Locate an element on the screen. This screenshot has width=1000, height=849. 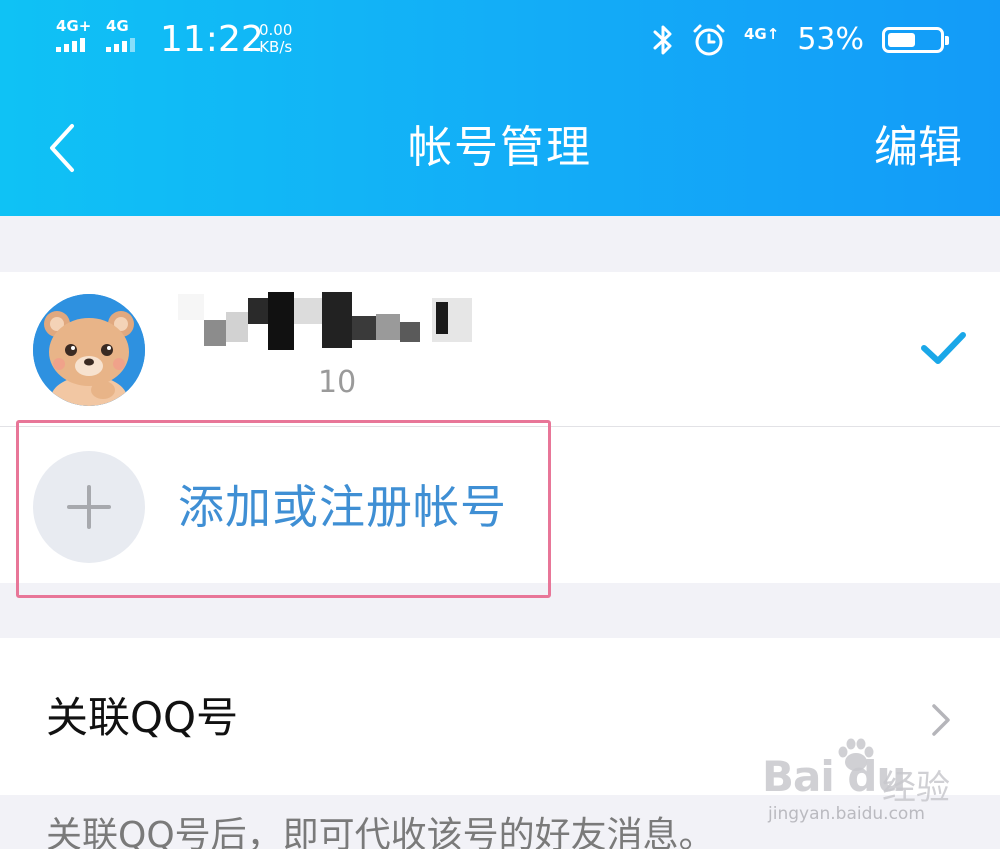
status-bar: 4G+ 4G 11:22 0.00 KB/s 4G↑ 53% is located at coordinates (500, 40).